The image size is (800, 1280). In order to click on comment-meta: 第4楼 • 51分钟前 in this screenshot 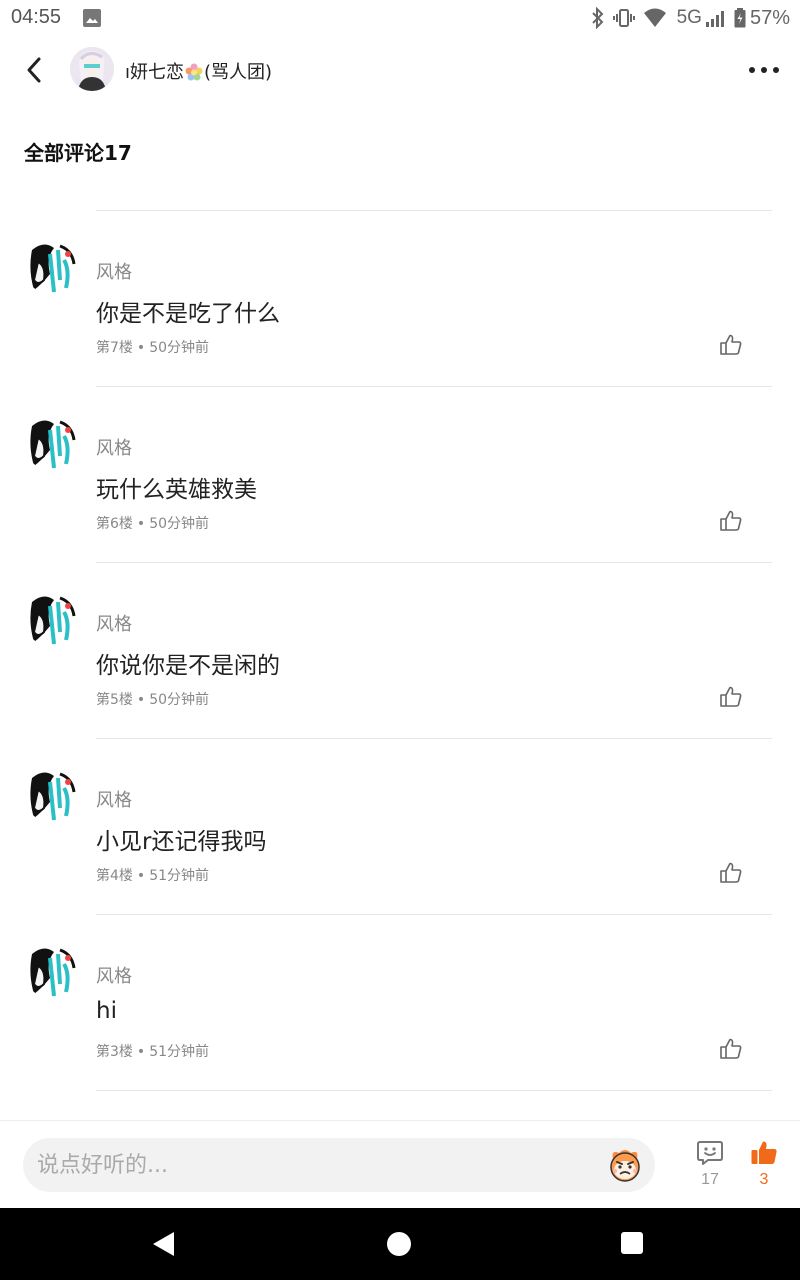, I will do `click(152, 875)`.